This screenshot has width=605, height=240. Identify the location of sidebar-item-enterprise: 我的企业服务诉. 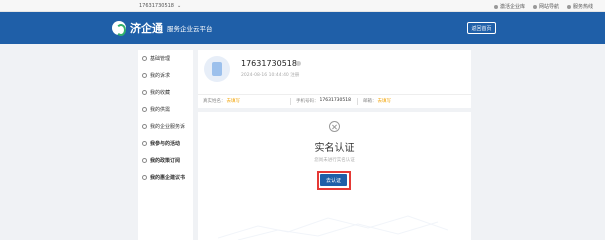
(165, 126).